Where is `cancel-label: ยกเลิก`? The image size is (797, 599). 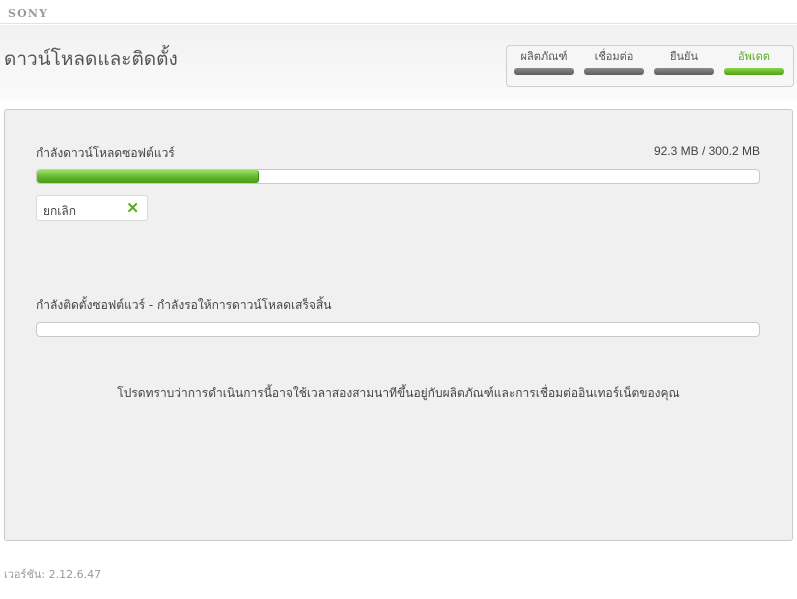 cancel-label: ยกเลิก is located at coordinates (60, 211).